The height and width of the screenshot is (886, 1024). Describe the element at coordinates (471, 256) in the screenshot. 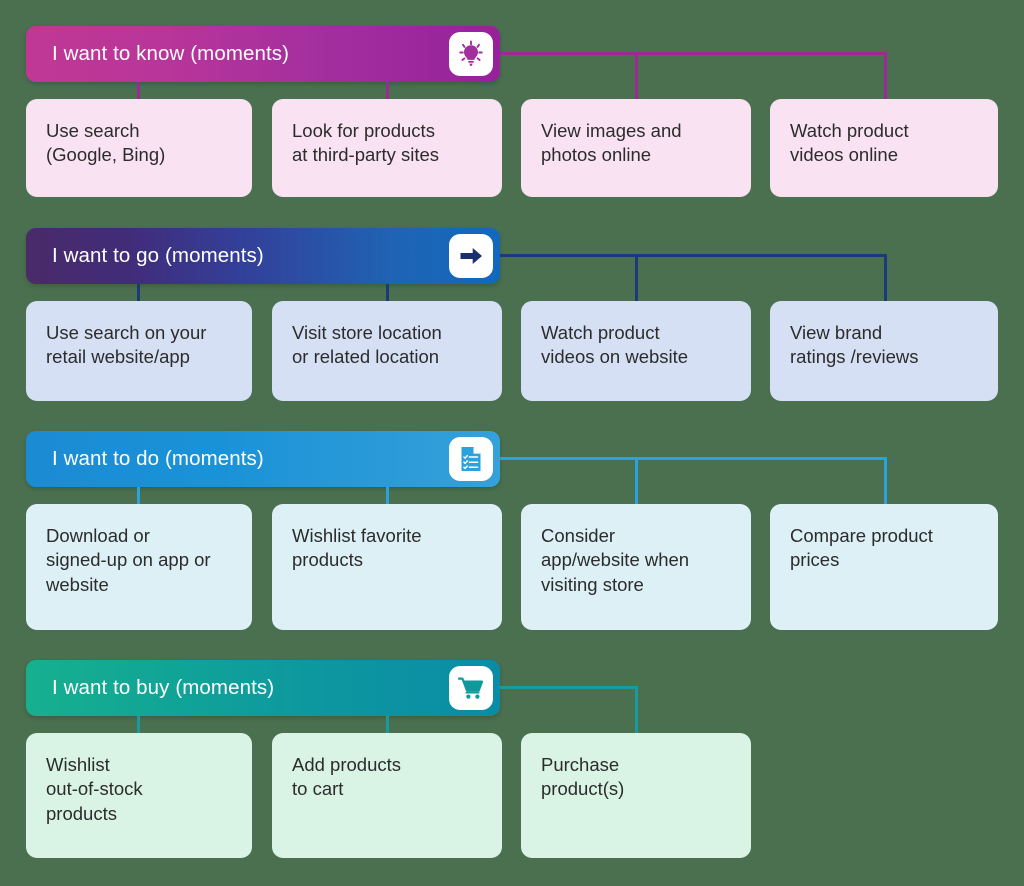

I see `arrow-right-icon` at that location.